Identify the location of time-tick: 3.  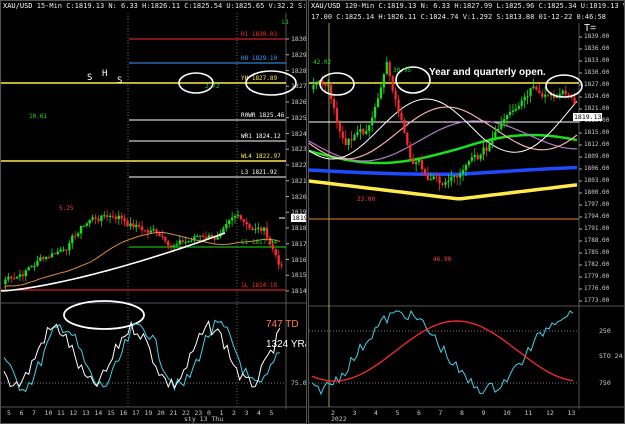
(246, 413).